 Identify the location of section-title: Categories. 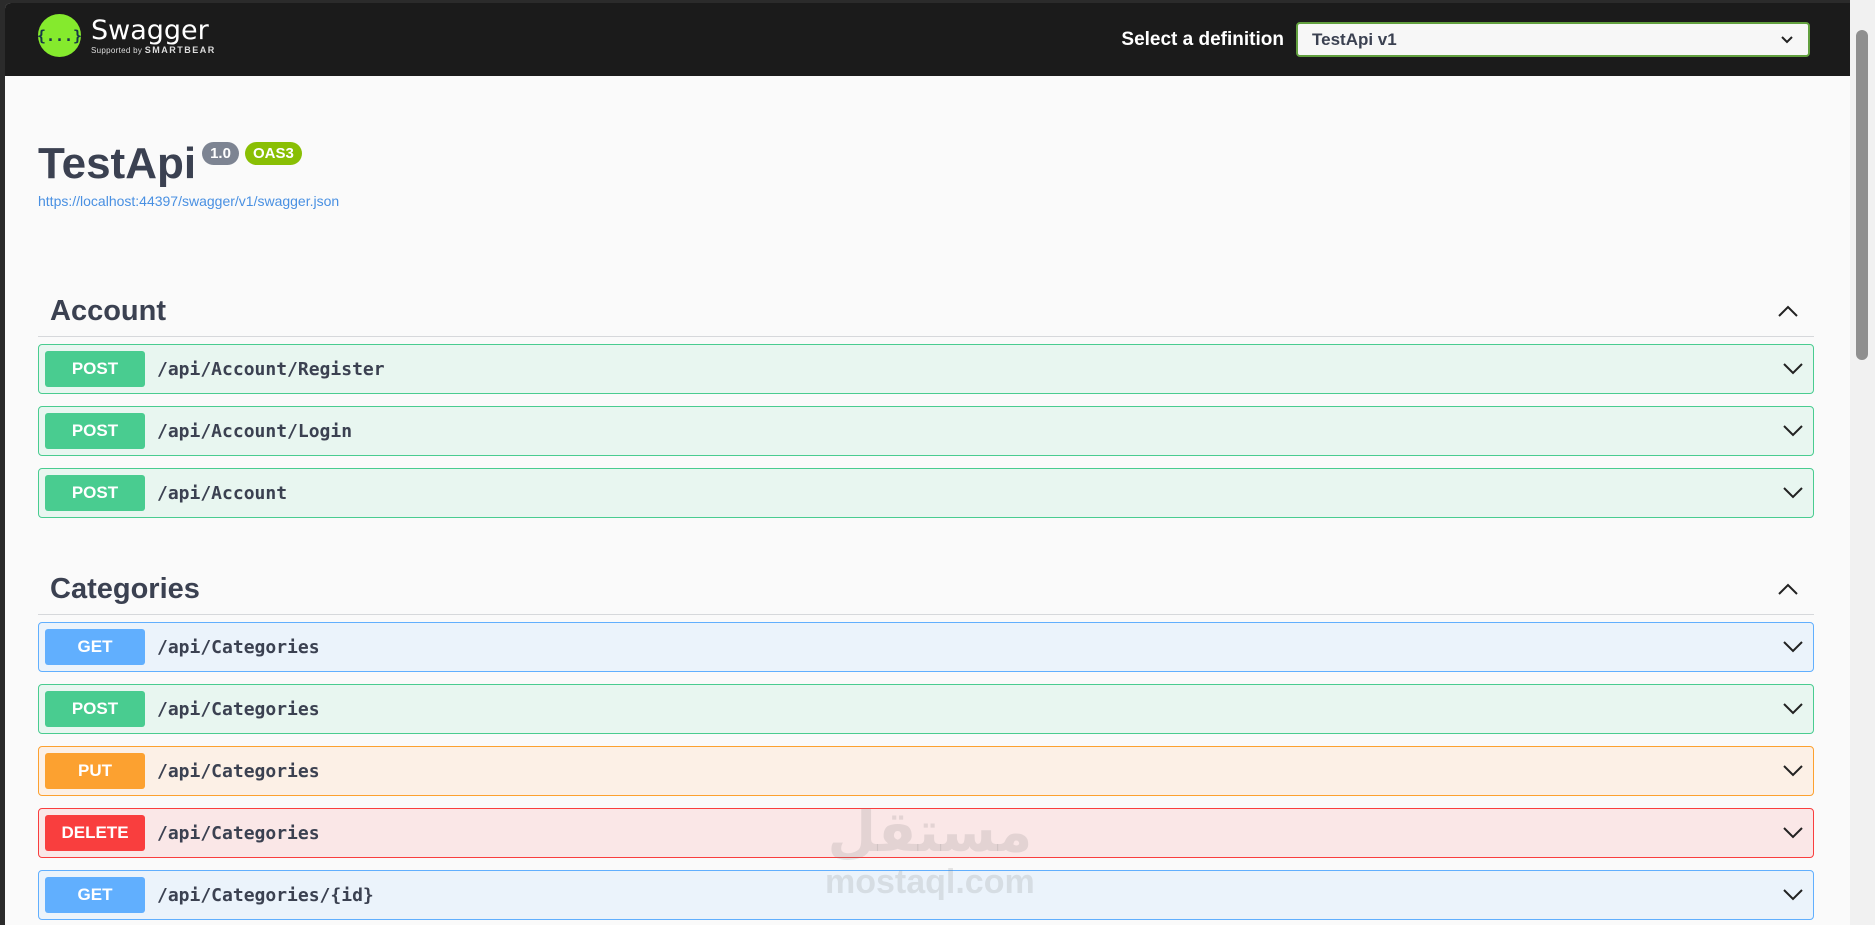
(125, 588).